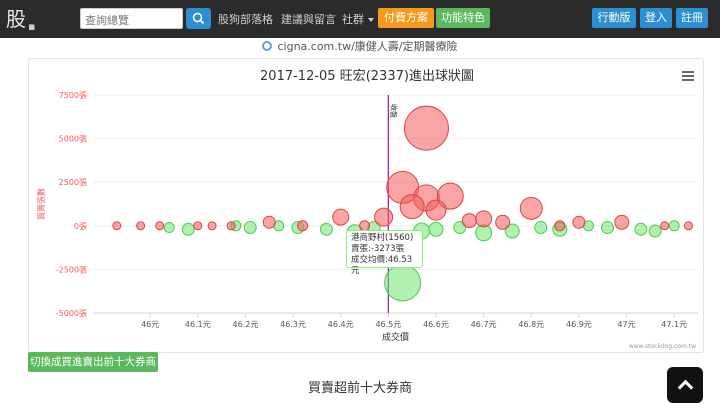  What do you see at coordinates (267, 46) in the screenshot?
I see `ad-icon` at bounding box center [267, 46].